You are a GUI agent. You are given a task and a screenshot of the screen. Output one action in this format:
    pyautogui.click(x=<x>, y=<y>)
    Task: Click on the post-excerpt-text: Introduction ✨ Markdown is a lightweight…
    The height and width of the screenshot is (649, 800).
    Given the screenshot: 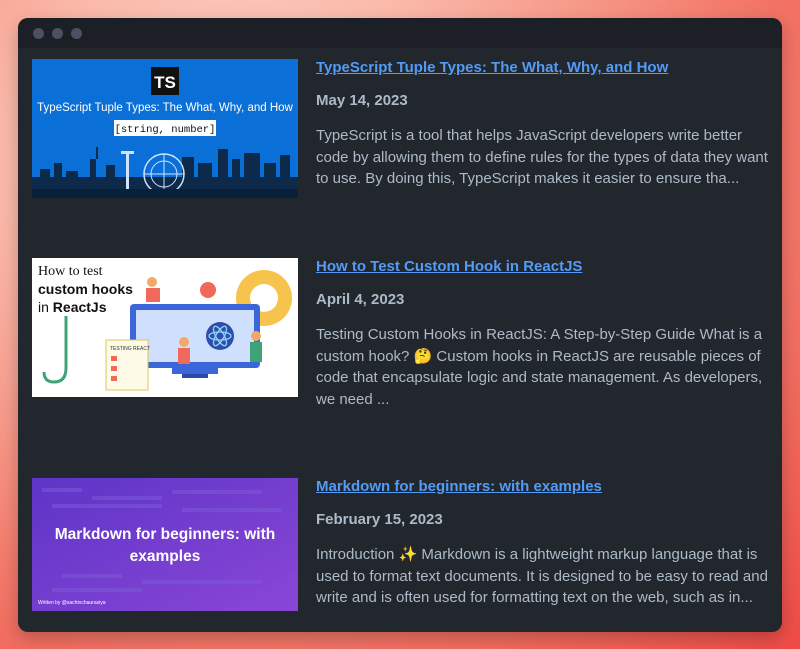 What is the action you would take?
    pyautogui.click(x=542, y=576)
    